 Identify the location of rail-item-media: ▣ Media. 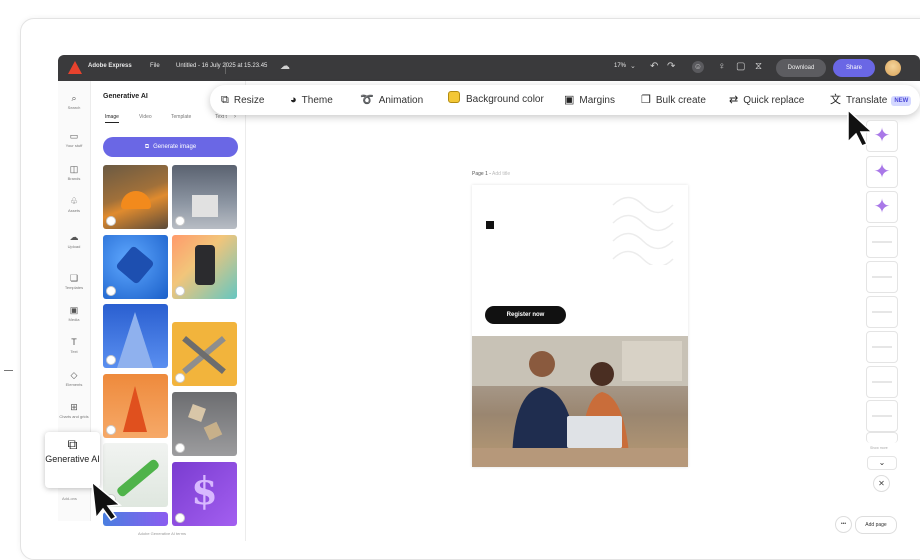
(74, 313).